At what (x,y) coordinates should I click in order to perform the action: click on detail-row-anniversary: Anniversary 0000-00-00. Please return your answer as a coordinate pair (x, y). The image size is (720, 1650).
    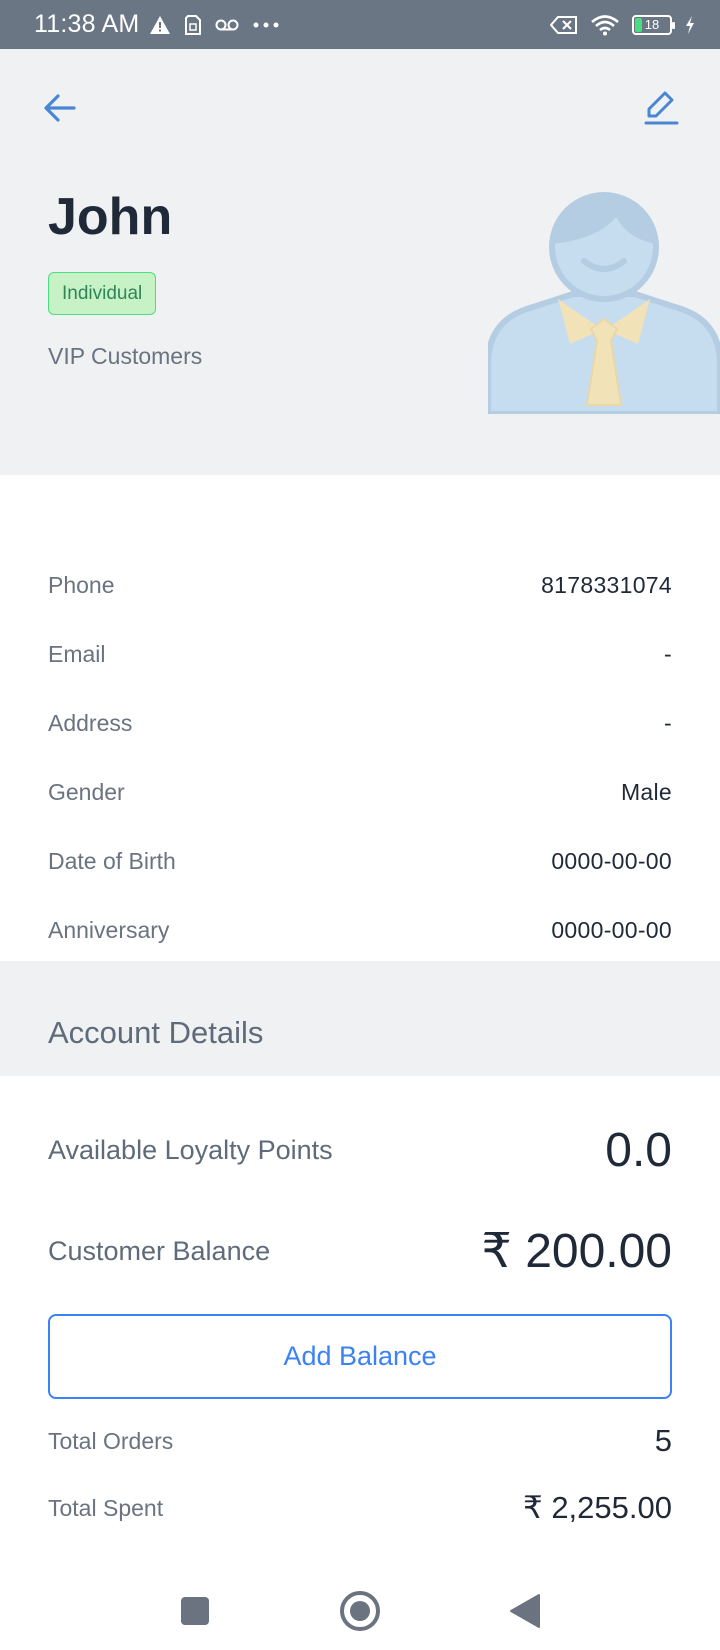
    Looking at the image, I should click on (360, 930).